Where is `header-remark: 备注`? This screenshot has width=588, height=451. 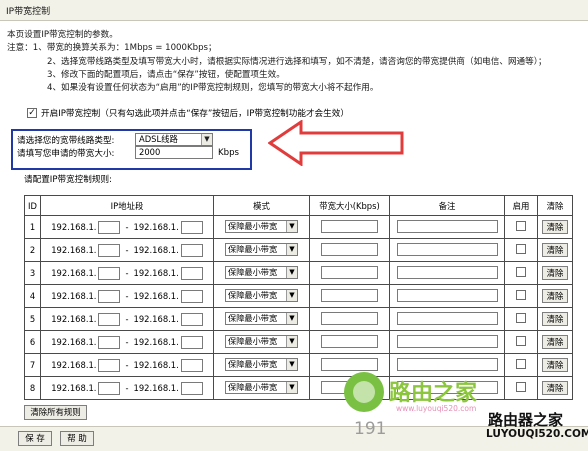 header-remark: 备注 is located at coordinates (447, 205).